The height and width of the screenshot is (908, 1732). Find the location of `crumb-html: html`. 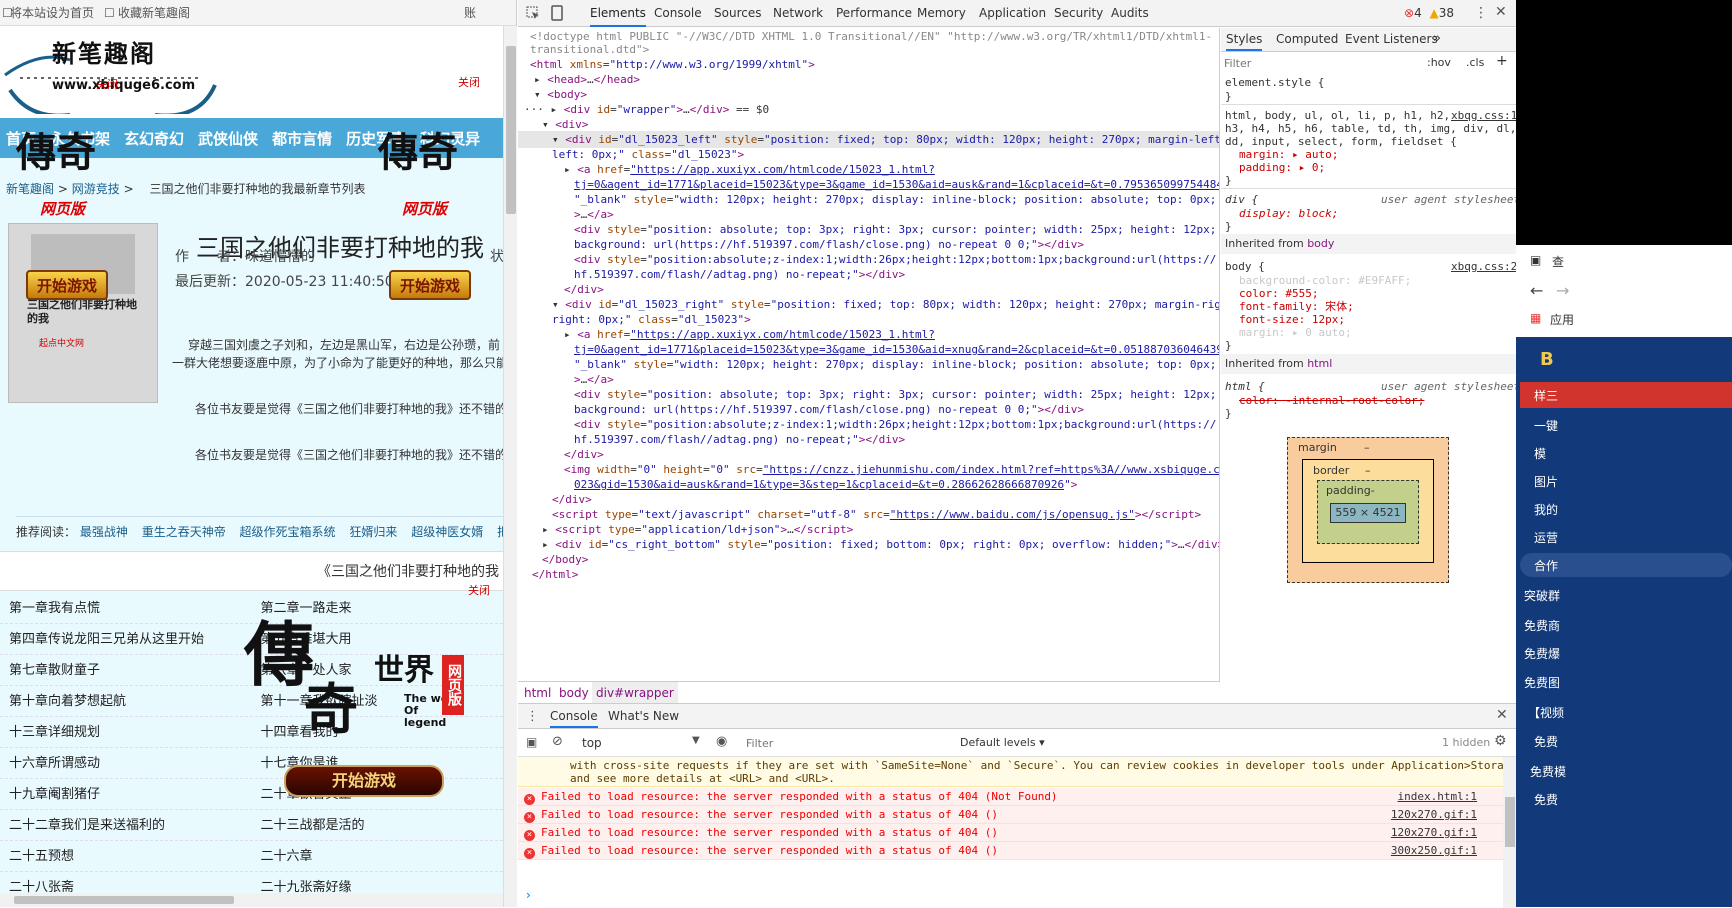

crumb-html: html is located at coordinates (537, 693).